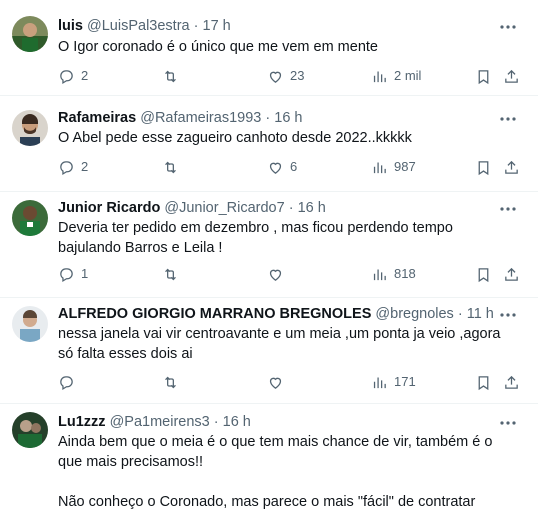  I want to click on author-name: luis, so click(70, 26).